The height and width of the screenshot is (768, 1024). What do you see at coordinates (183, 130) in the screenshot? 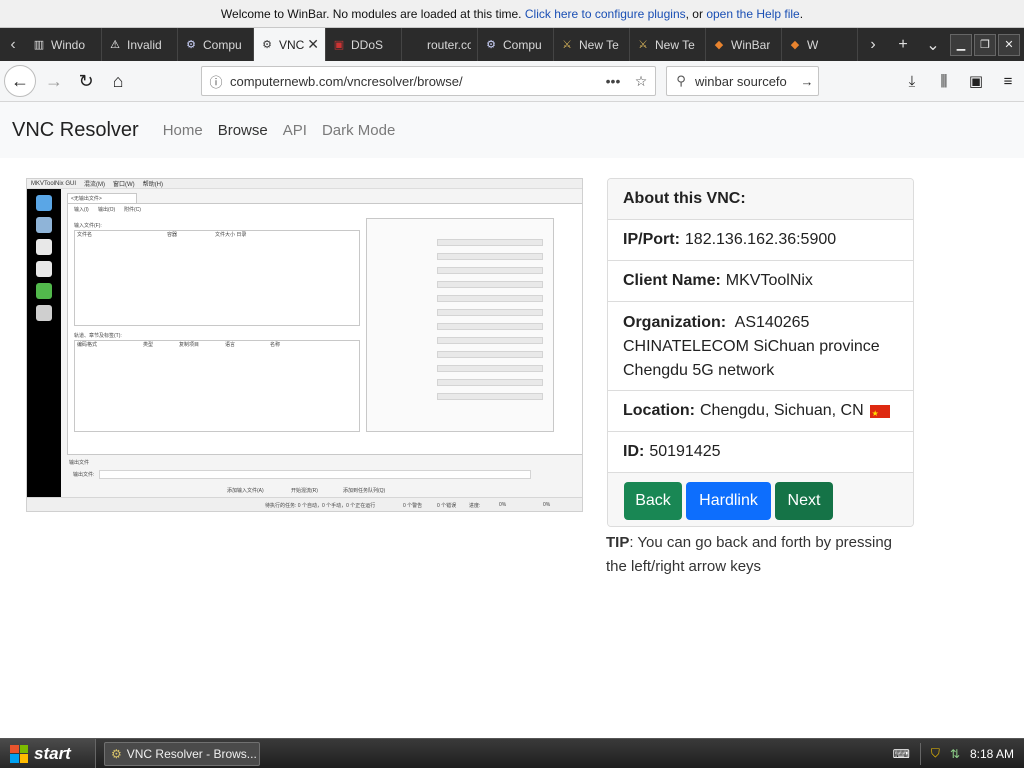
I see `nav-home: Home` at bounding box center [183, 130].